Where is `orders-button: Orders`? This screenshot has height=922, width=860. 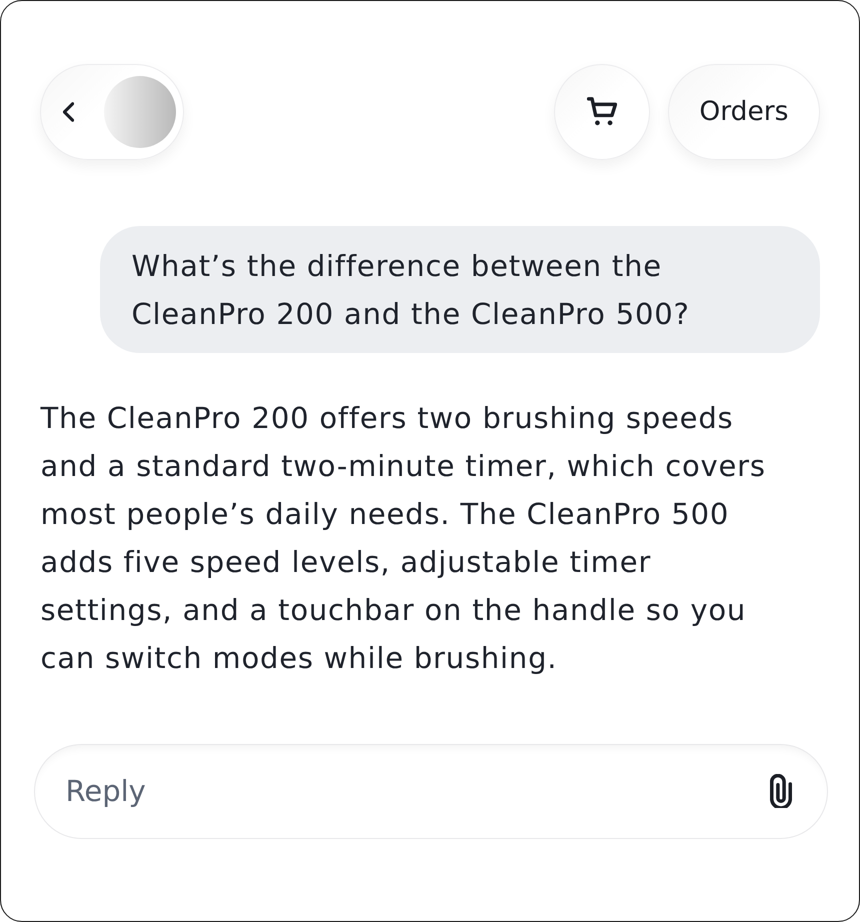
orders-button: Orders is located at coordinates (744, 112).